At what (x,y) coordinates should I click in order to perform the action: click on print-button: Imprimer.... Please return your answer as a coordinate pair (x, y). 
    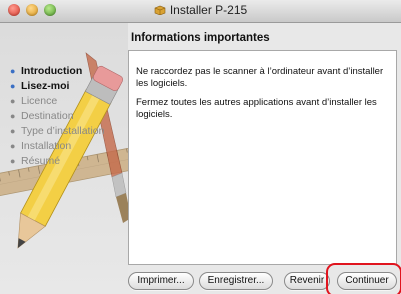
    Looking at the image, I should click on (161, 281).